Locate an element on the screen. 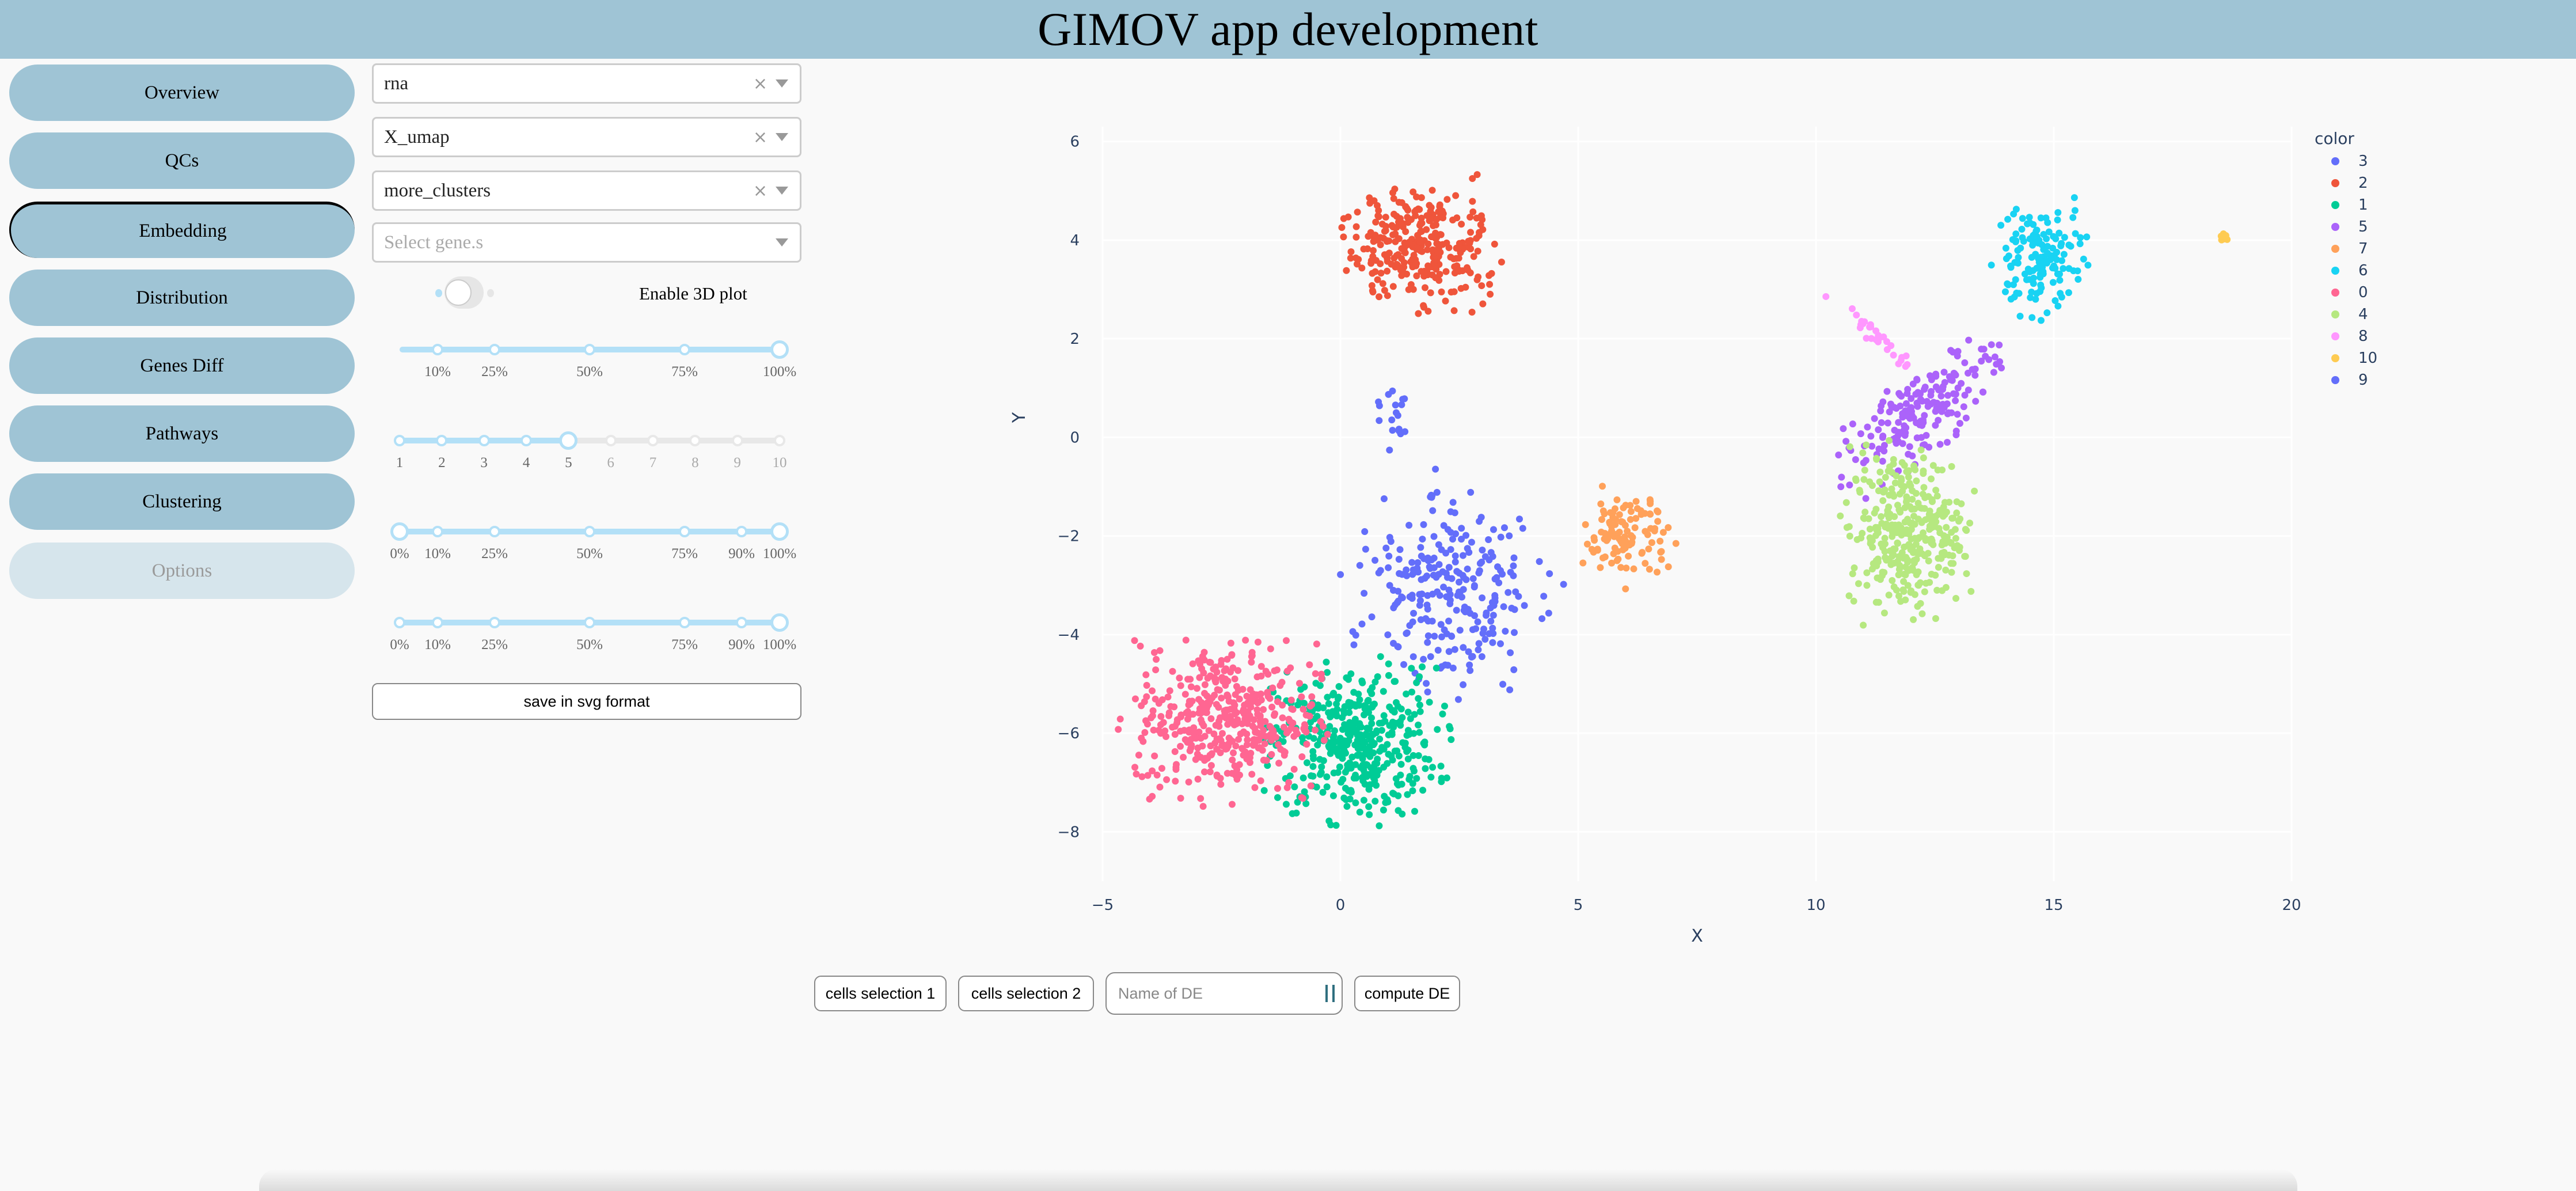 The width and height of the screenshot is (2576, 1191). gene-select-dropdown: Select gene.s is located at coordinates (586, 243).